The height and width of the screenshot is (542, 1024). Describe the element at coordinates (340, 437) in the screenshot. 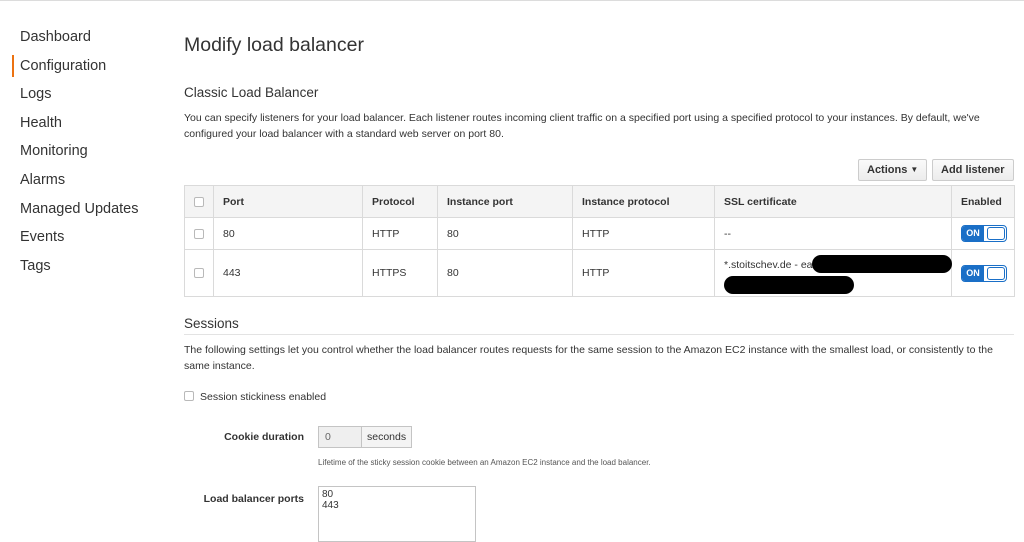

I see `cookie-duration-input: 0` at that location.